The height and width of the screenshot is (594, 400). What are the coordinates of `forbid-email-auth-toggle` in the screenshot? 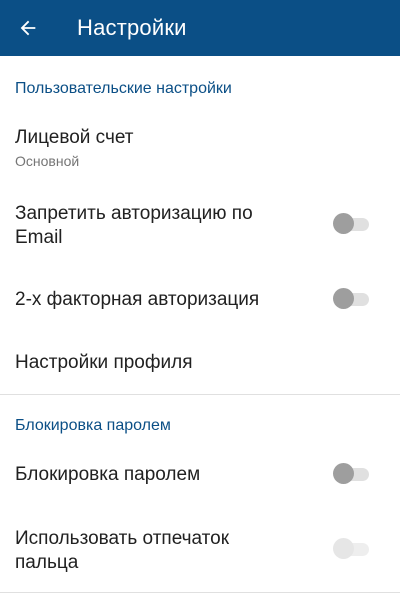 It's located at (352, 224).